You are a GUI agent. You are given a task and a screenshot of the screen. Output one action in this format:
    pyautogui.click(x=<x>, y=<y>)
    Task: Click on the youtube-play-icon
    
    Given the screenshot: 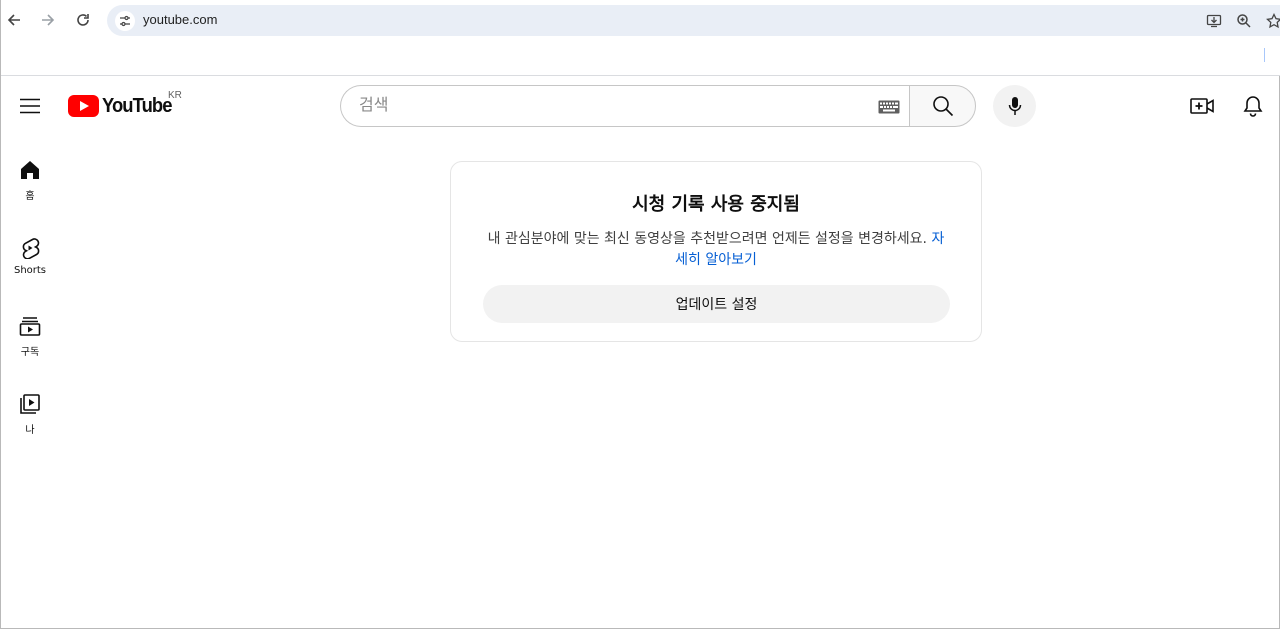 What is the action you would take?
    pyautogui.click(x=83, y=106)
    